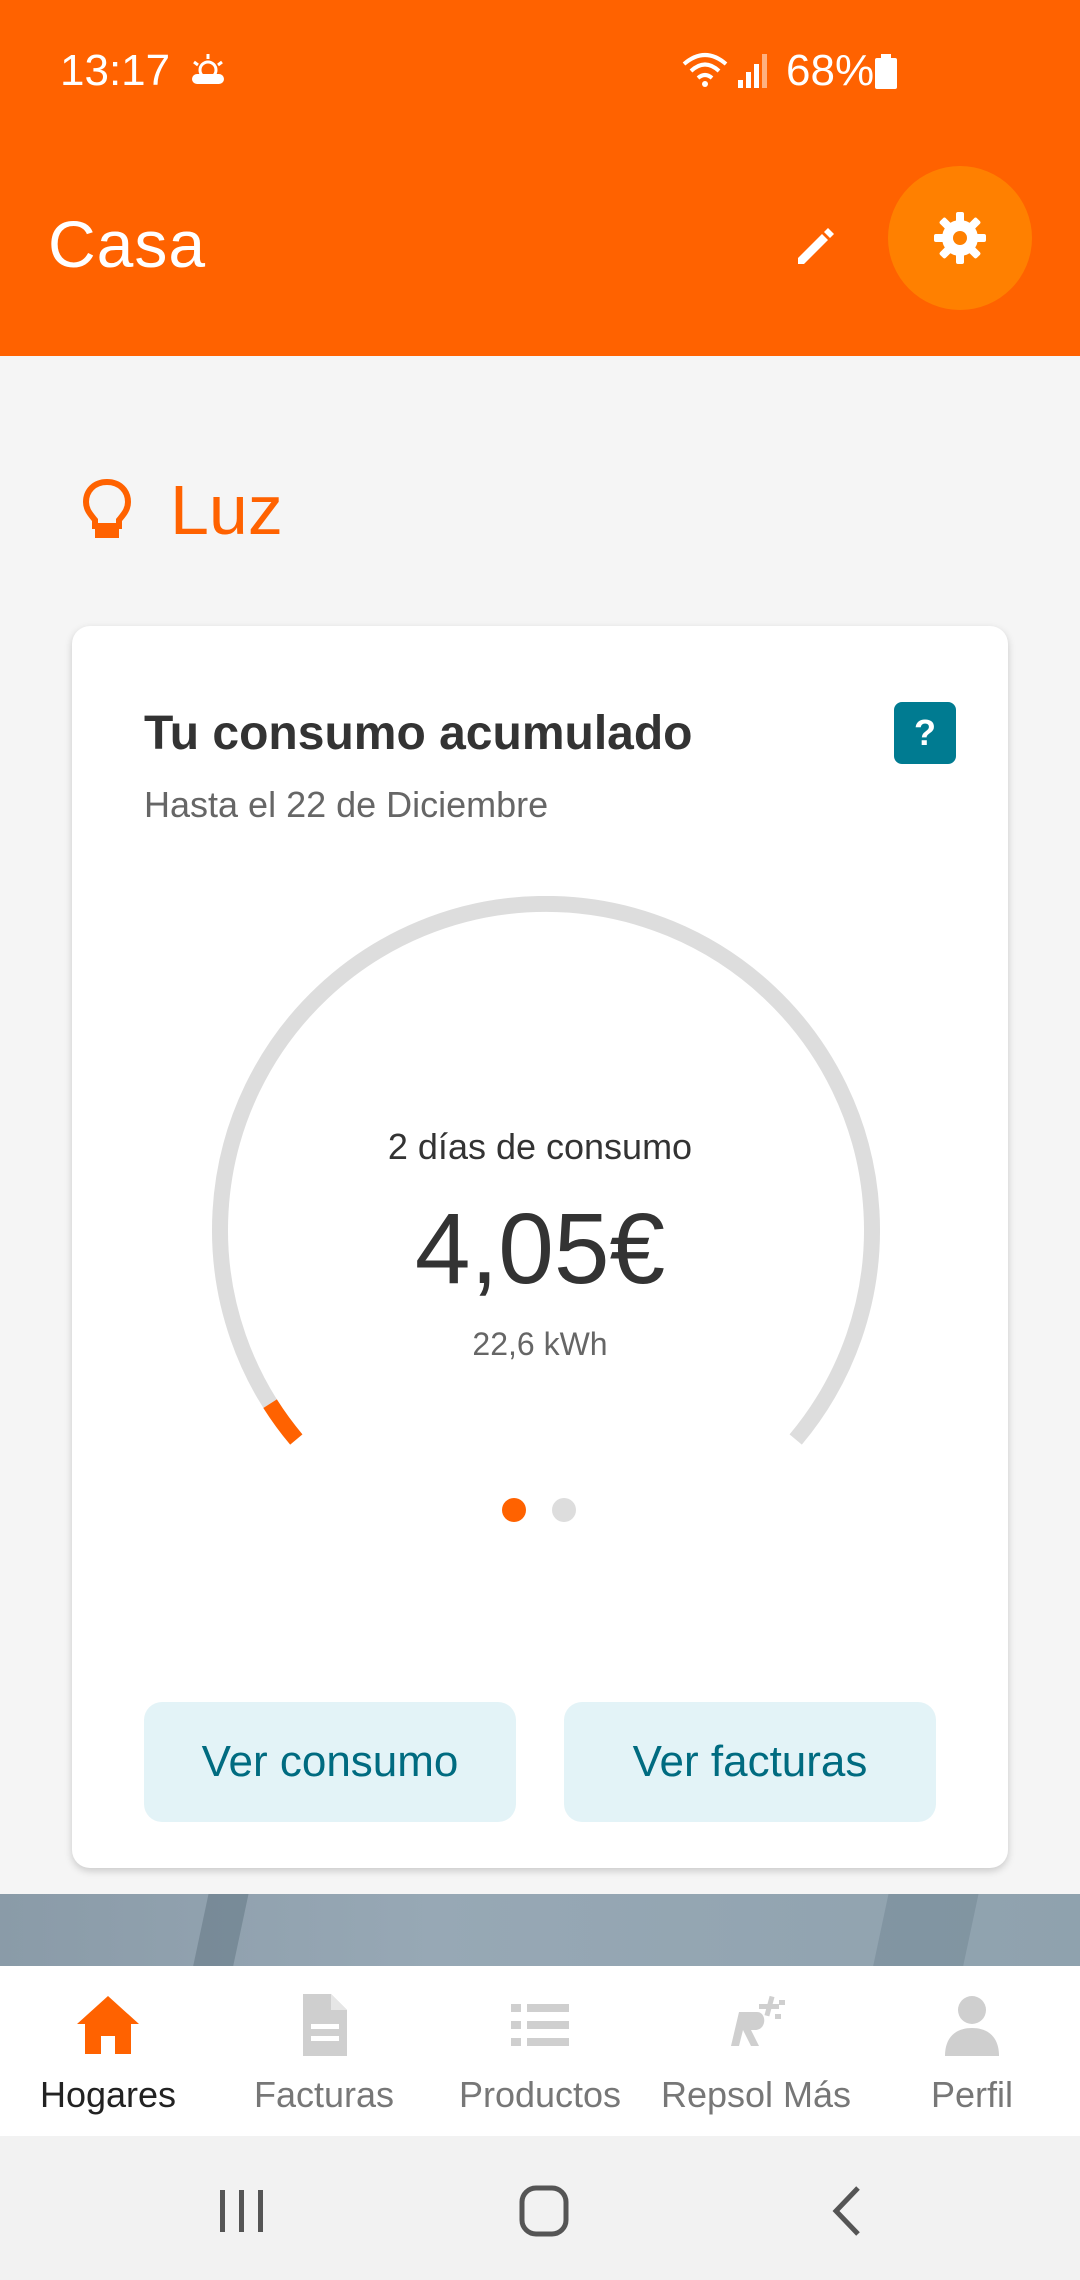 The image size is (1080, 2280). I want to click on question-icon: ?, so click(925, 732).